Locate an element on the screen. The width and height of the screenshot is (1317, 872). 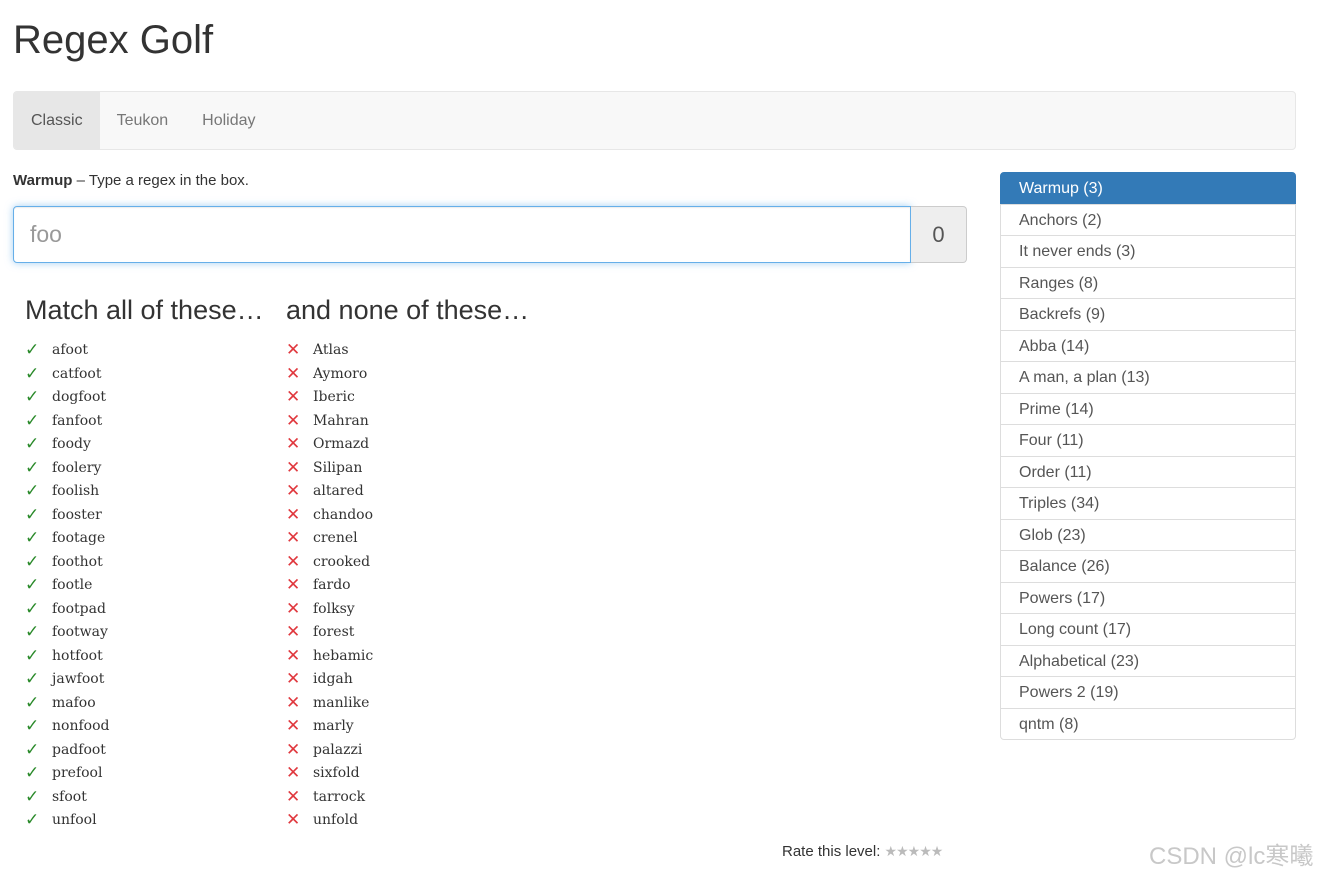
level-item: Order (11) is located at coordinates (1148, 471).